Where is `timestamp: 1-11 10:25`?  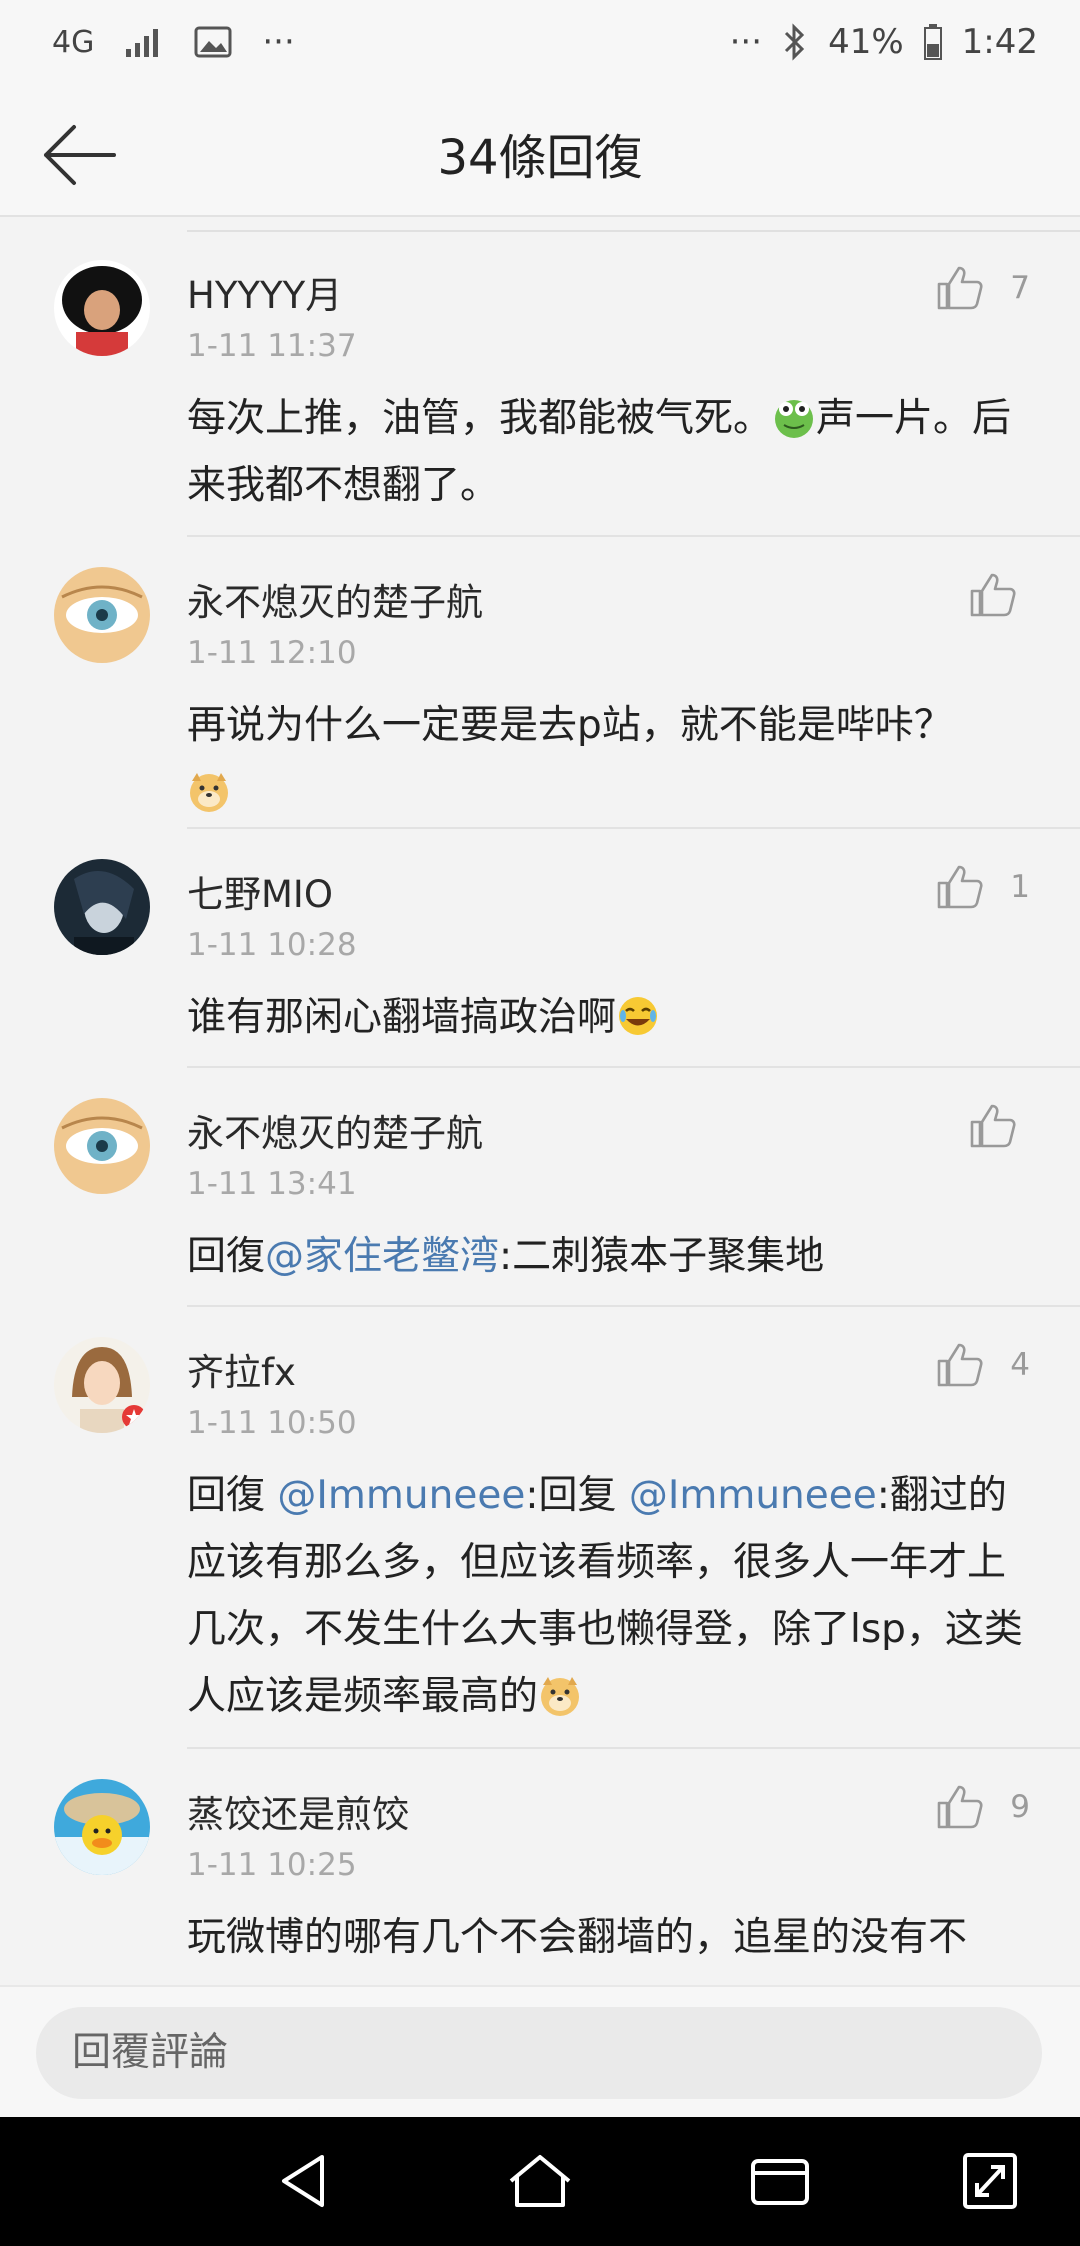 timestamp: 1-11 10:25 is located at coordinates (272, 1865).